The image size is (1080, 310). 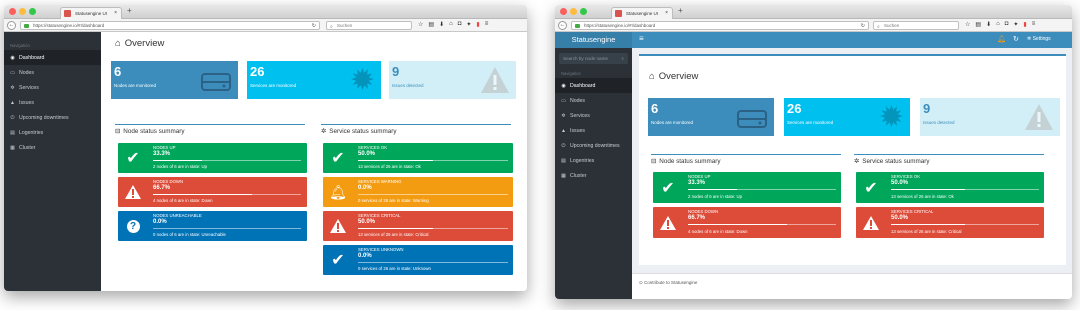 What do you see at coordinates (365, 256) in the screenshot?
I see `card-percent: 0.0%` at bounding box center [365, 256].